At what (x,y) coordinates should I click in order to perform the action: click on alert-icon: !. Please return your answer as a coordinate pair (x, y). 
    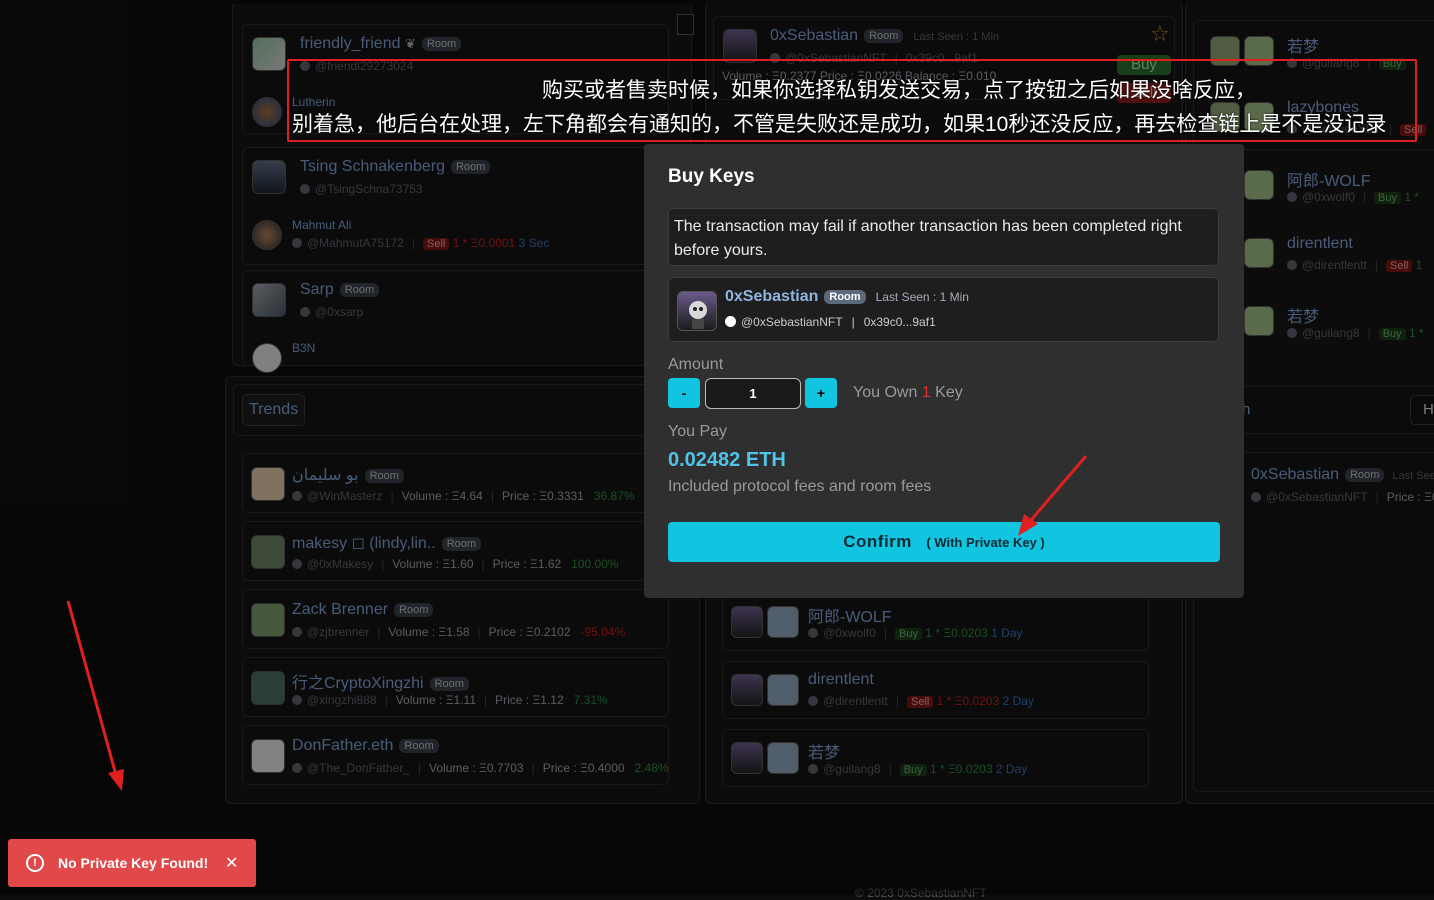
    Looking at the image, I should click on (35, 863).